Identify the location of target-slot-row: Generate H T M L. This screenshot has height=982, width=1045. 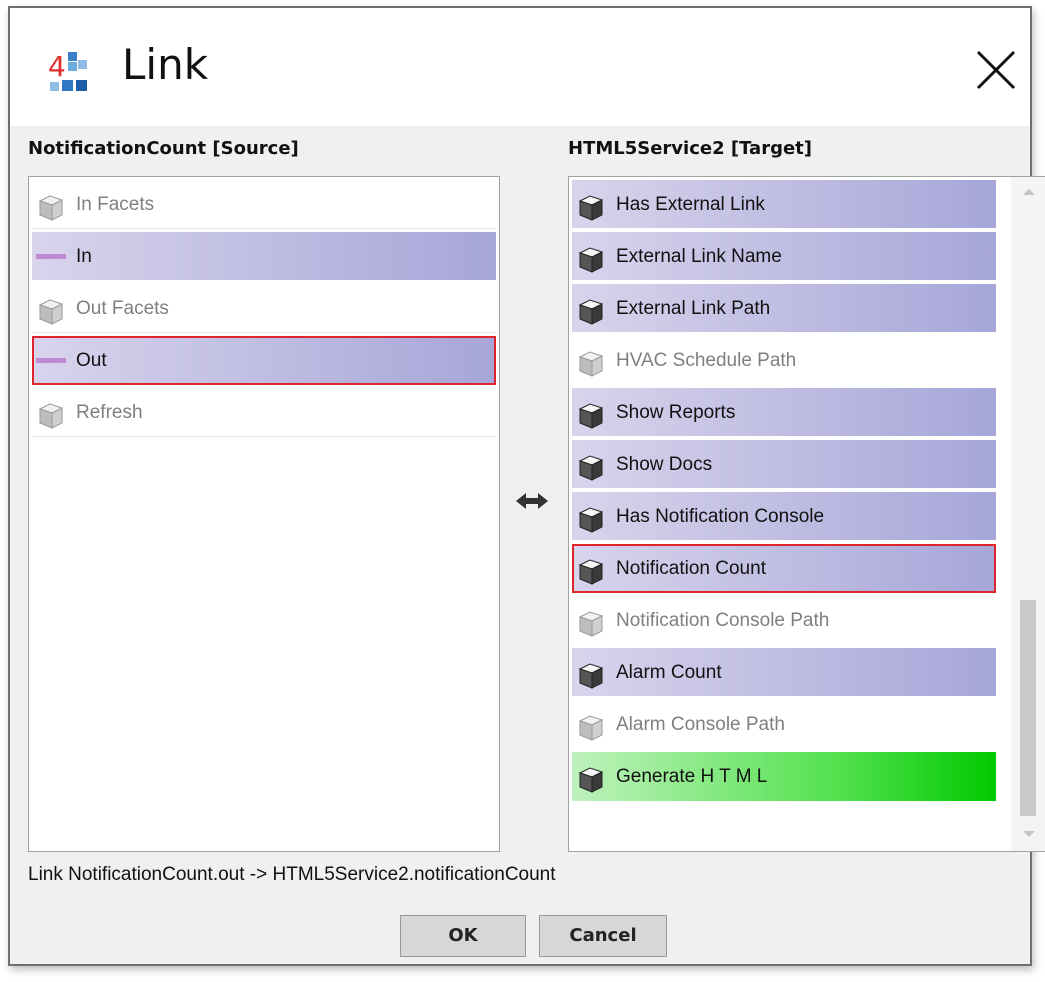
(784, 776).